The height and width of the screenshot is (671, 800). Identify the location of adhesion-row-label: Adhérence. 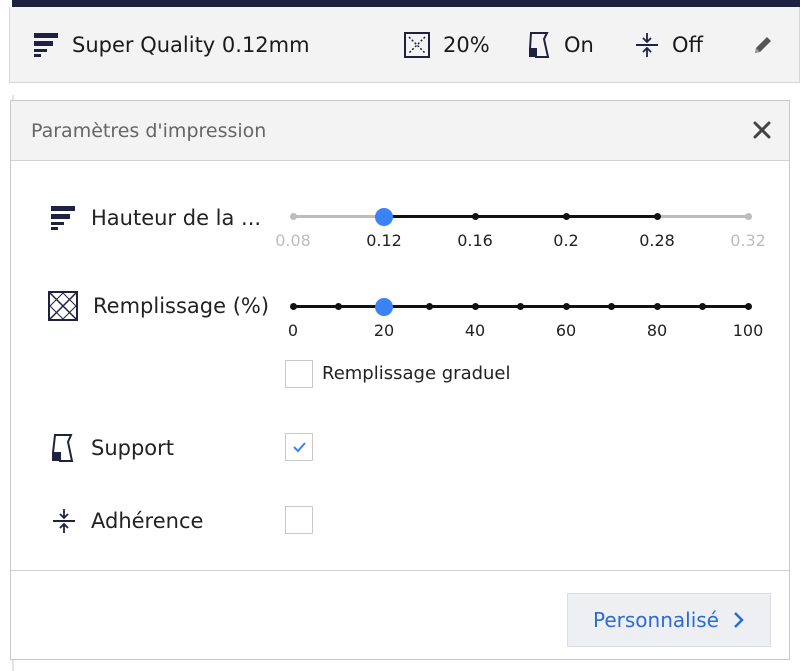
(127, 521).